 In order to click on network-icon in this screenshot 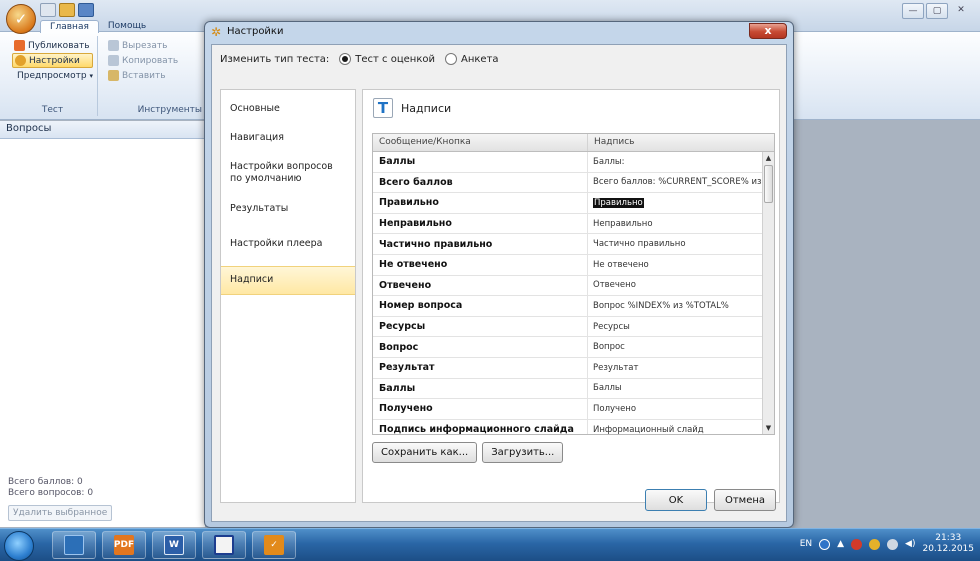, I will do `click(893, 544)`.